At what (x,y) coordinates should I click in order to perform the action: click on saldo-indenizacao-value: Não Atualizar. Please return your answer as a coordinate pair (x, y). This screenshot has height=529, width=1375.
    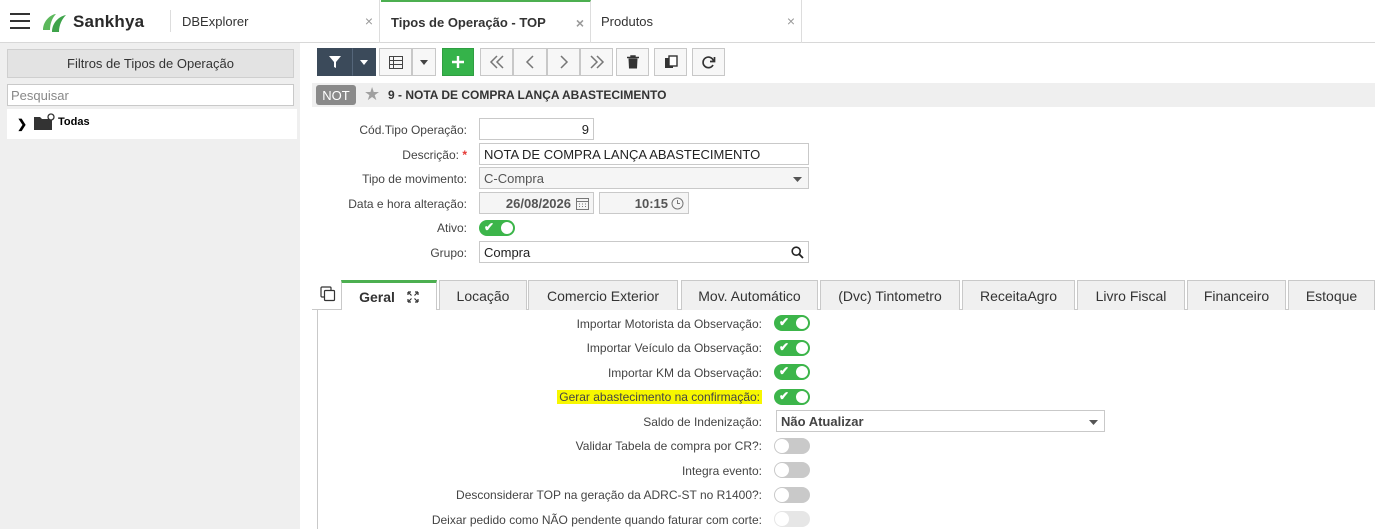
    Looking at the image, I should click on (822, 421).